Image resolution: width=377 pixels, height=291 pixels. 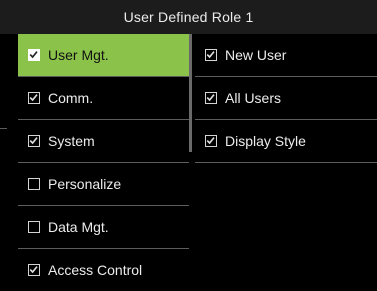 I want to click on right-menu-item-label: All Users, so click(x=253, y=98).